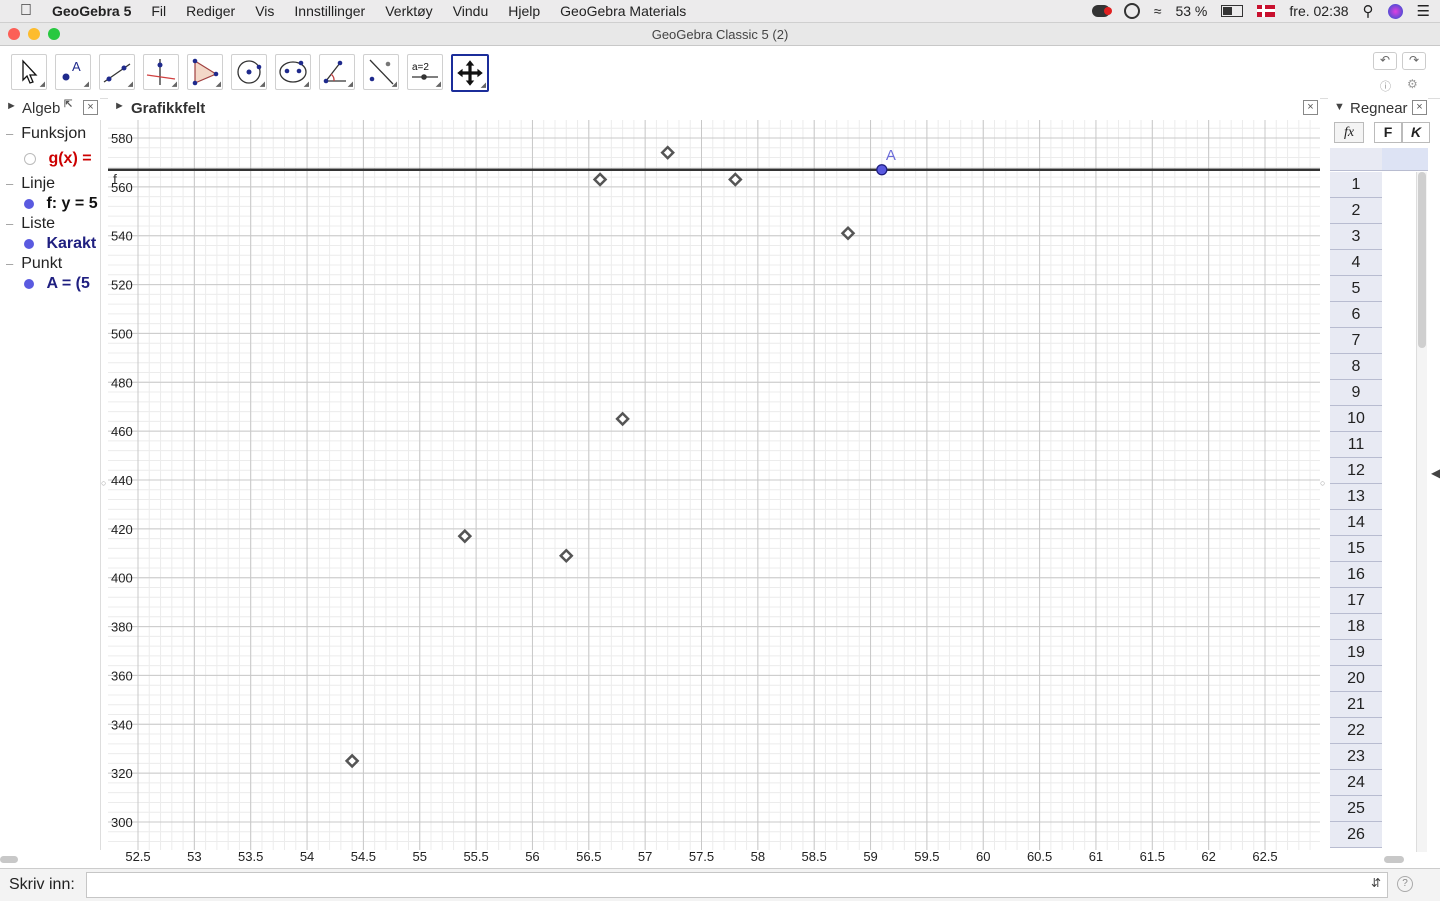  Describe the element at coordinates (1405, 884) in the screenshot. I see `input-help-icon: ?` at that location.